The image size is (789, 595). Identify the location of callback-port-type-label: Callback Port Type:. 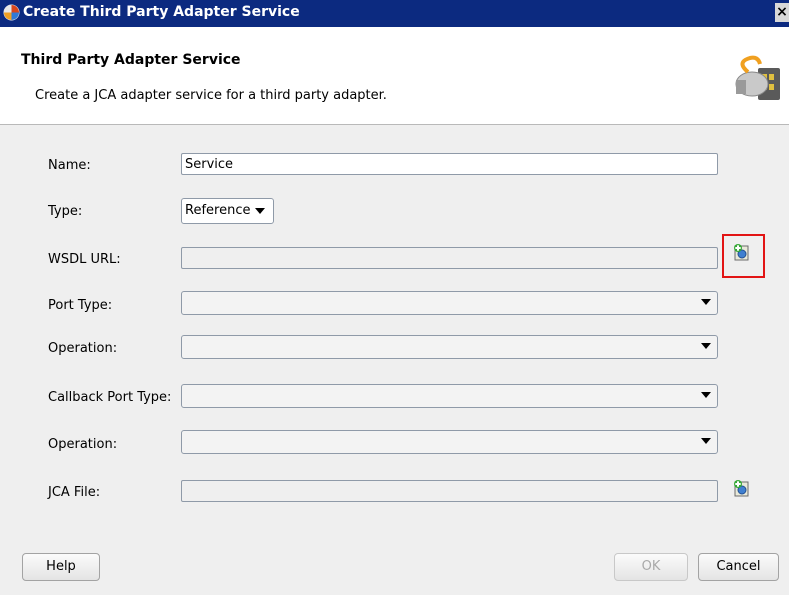
(110, 397).